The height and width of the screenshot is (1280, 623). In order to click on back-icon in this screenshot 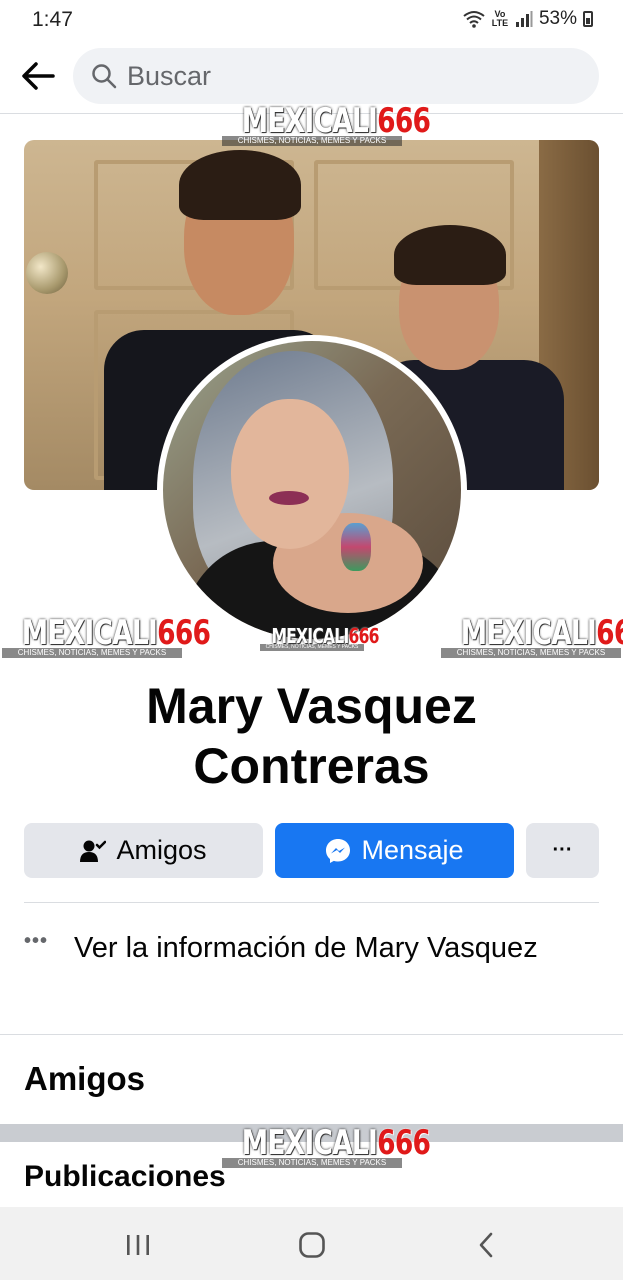, I will do `click(486, 1245)`.